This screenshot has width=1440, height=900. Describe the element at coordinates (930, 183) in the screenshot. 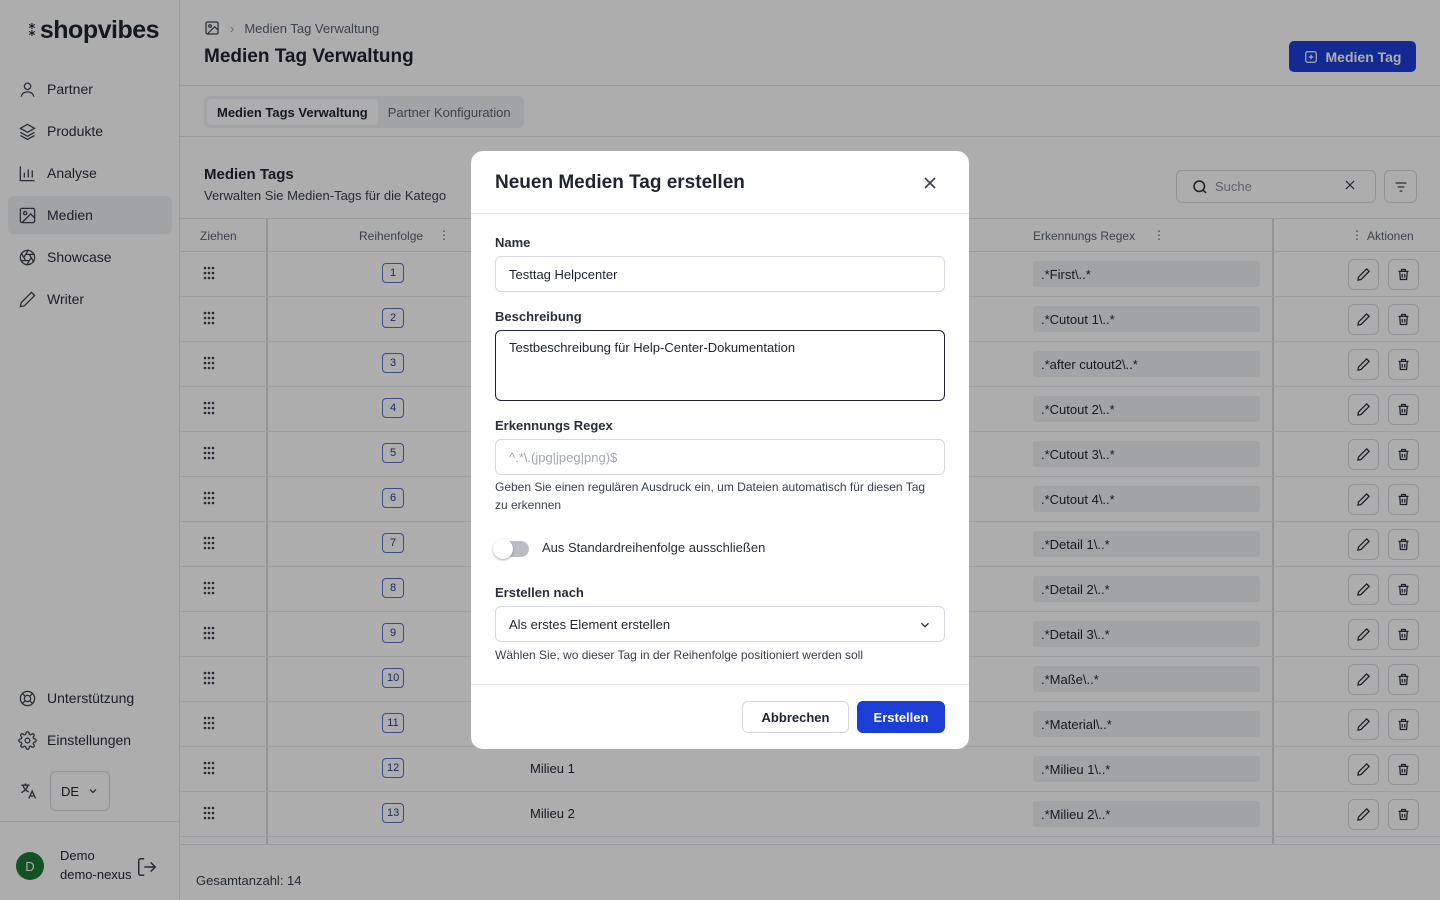

I see `close-icon` at that location.